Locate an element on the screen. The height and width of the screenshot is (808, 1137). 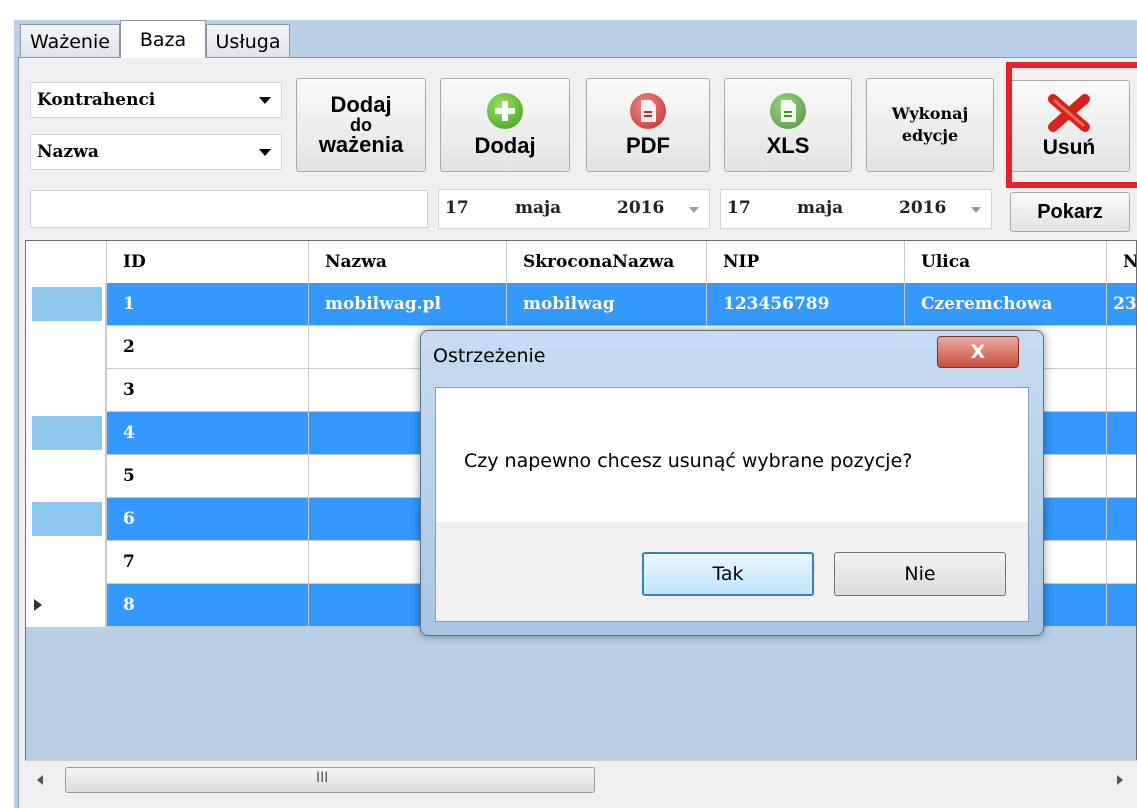
date-from-year: 2016 is located at coordinates (641, 208).